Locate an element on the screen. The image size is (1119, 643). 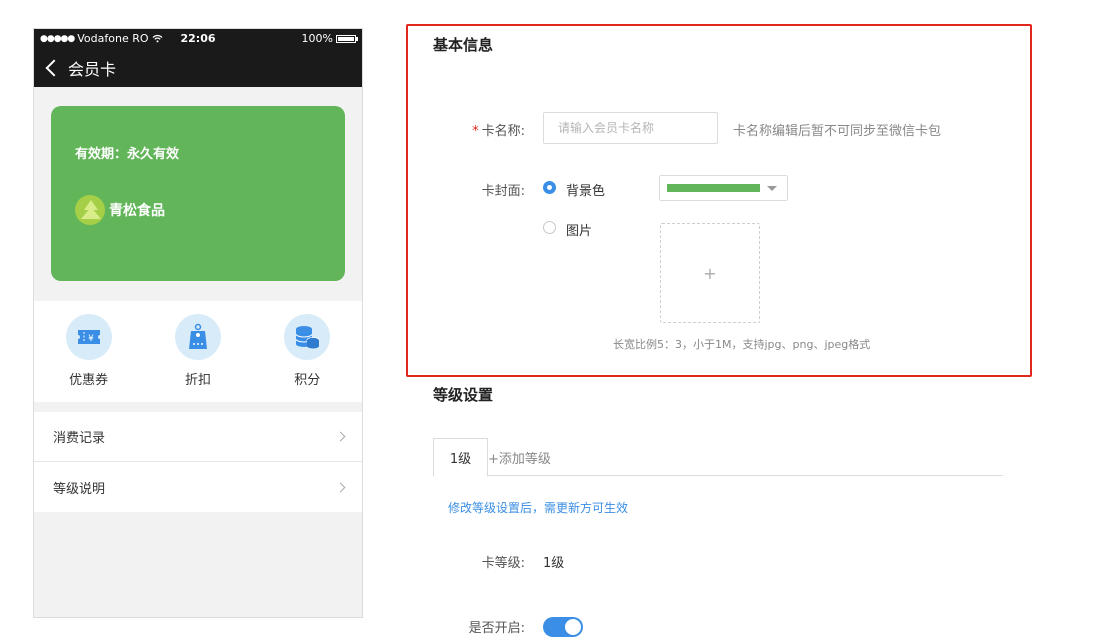
back-arrow-icon is located at coordinates (54, 67).